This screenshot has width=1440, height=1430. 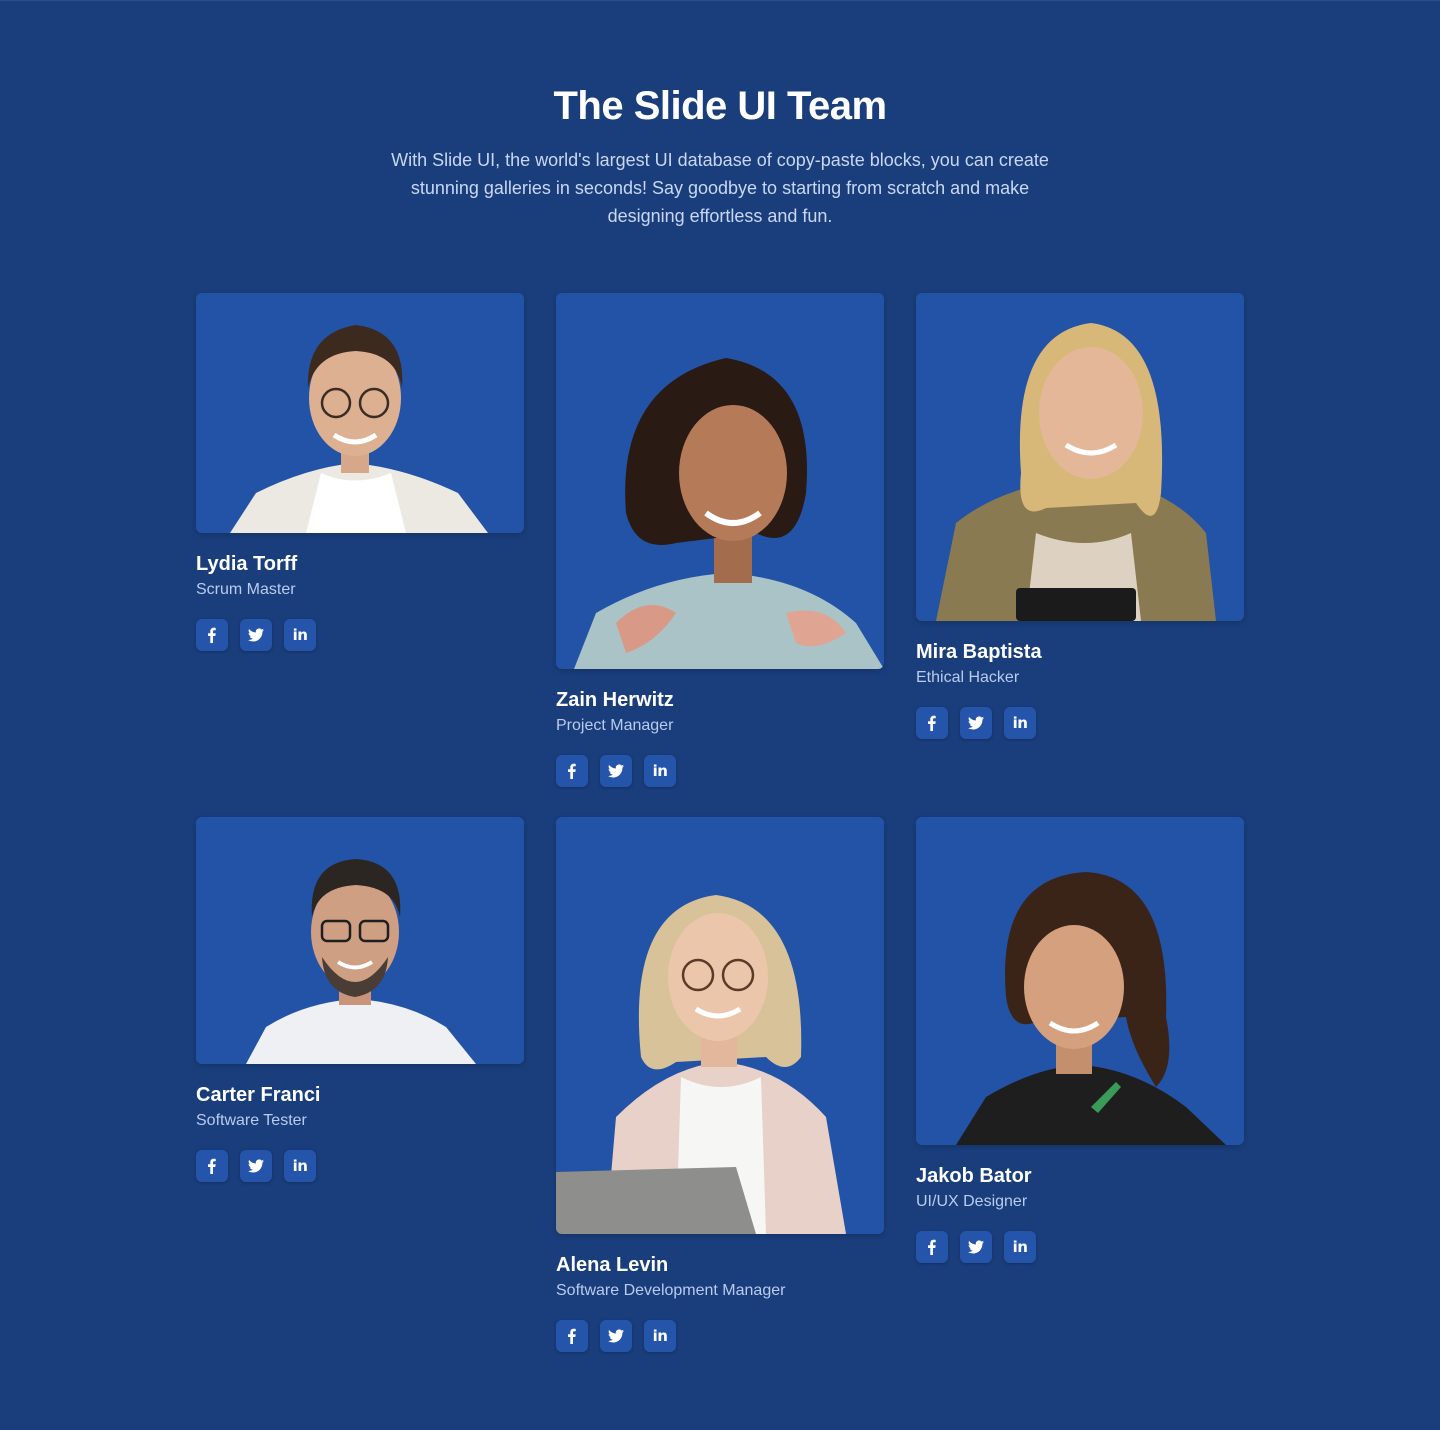 I want to click on team-member-card: Carter Franci Software Tester in, so click(x=360, y=999).